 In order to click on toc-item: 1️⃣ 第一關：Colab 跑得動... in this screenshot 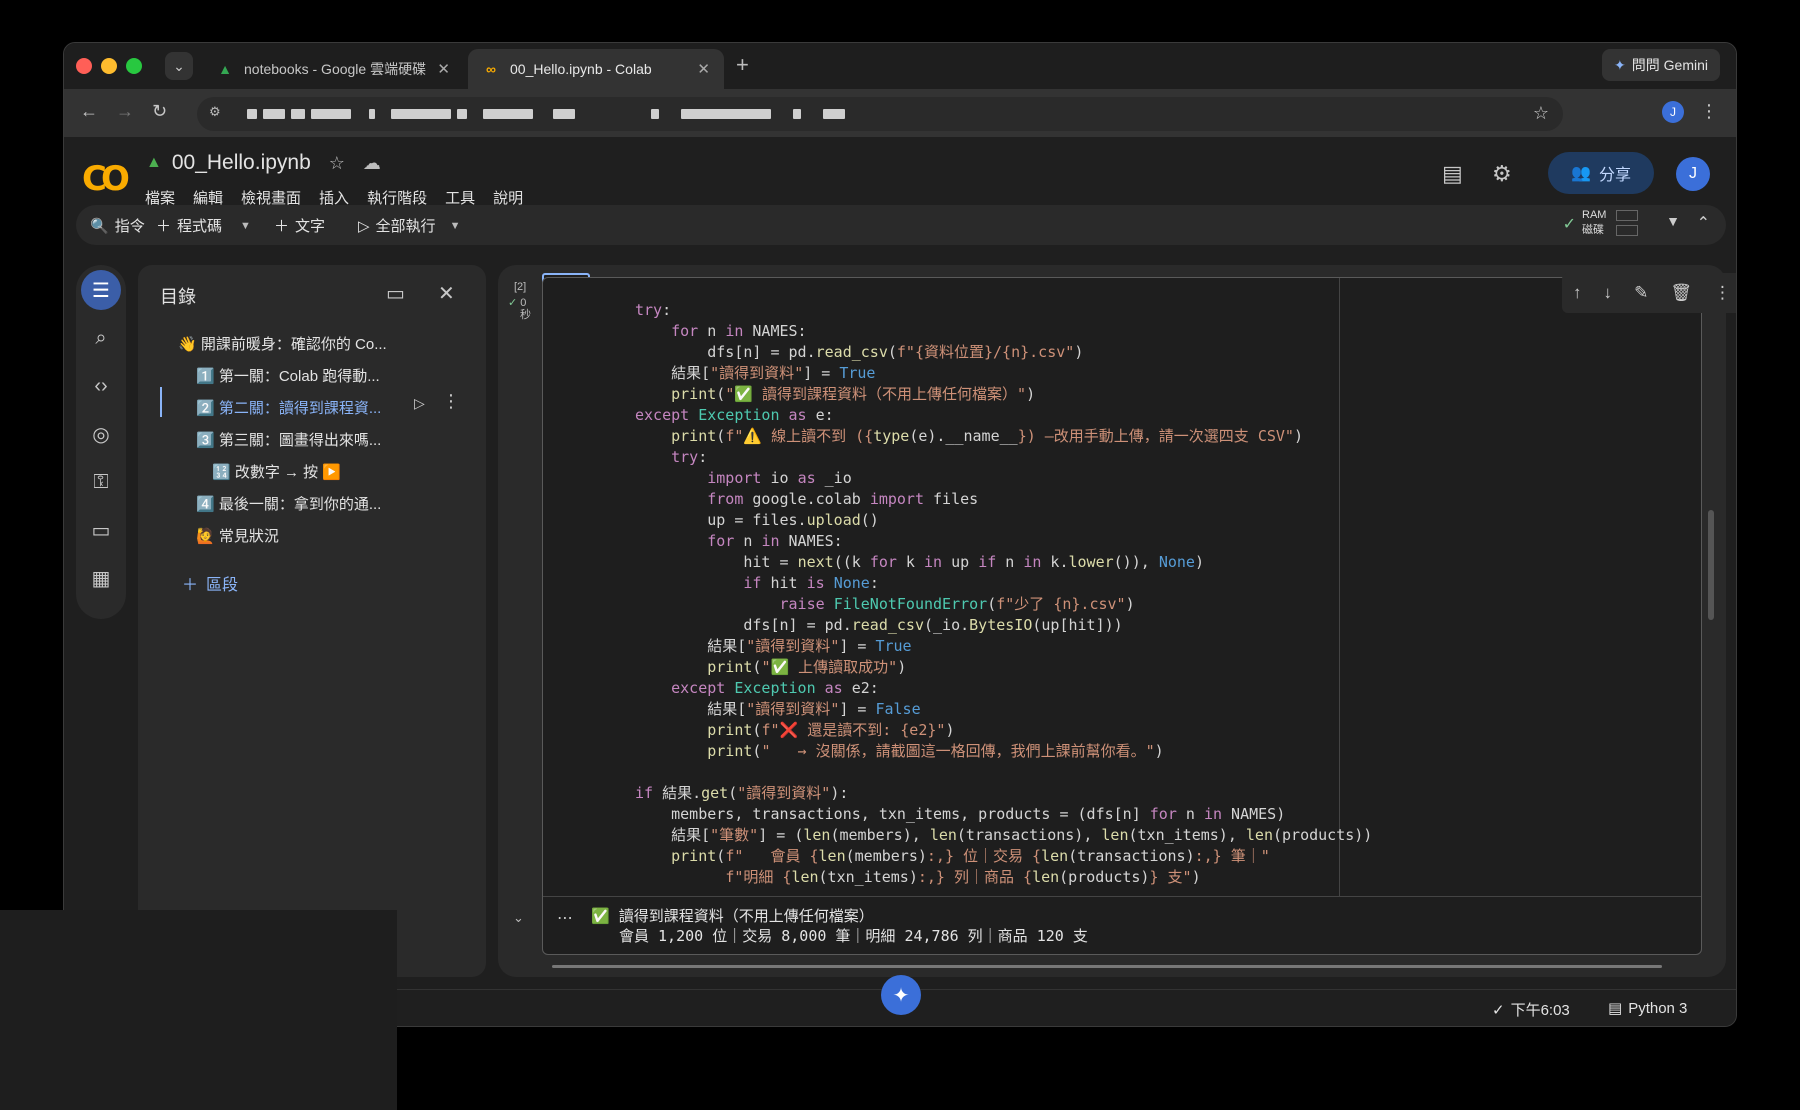, I will do `click(288, 375)`.